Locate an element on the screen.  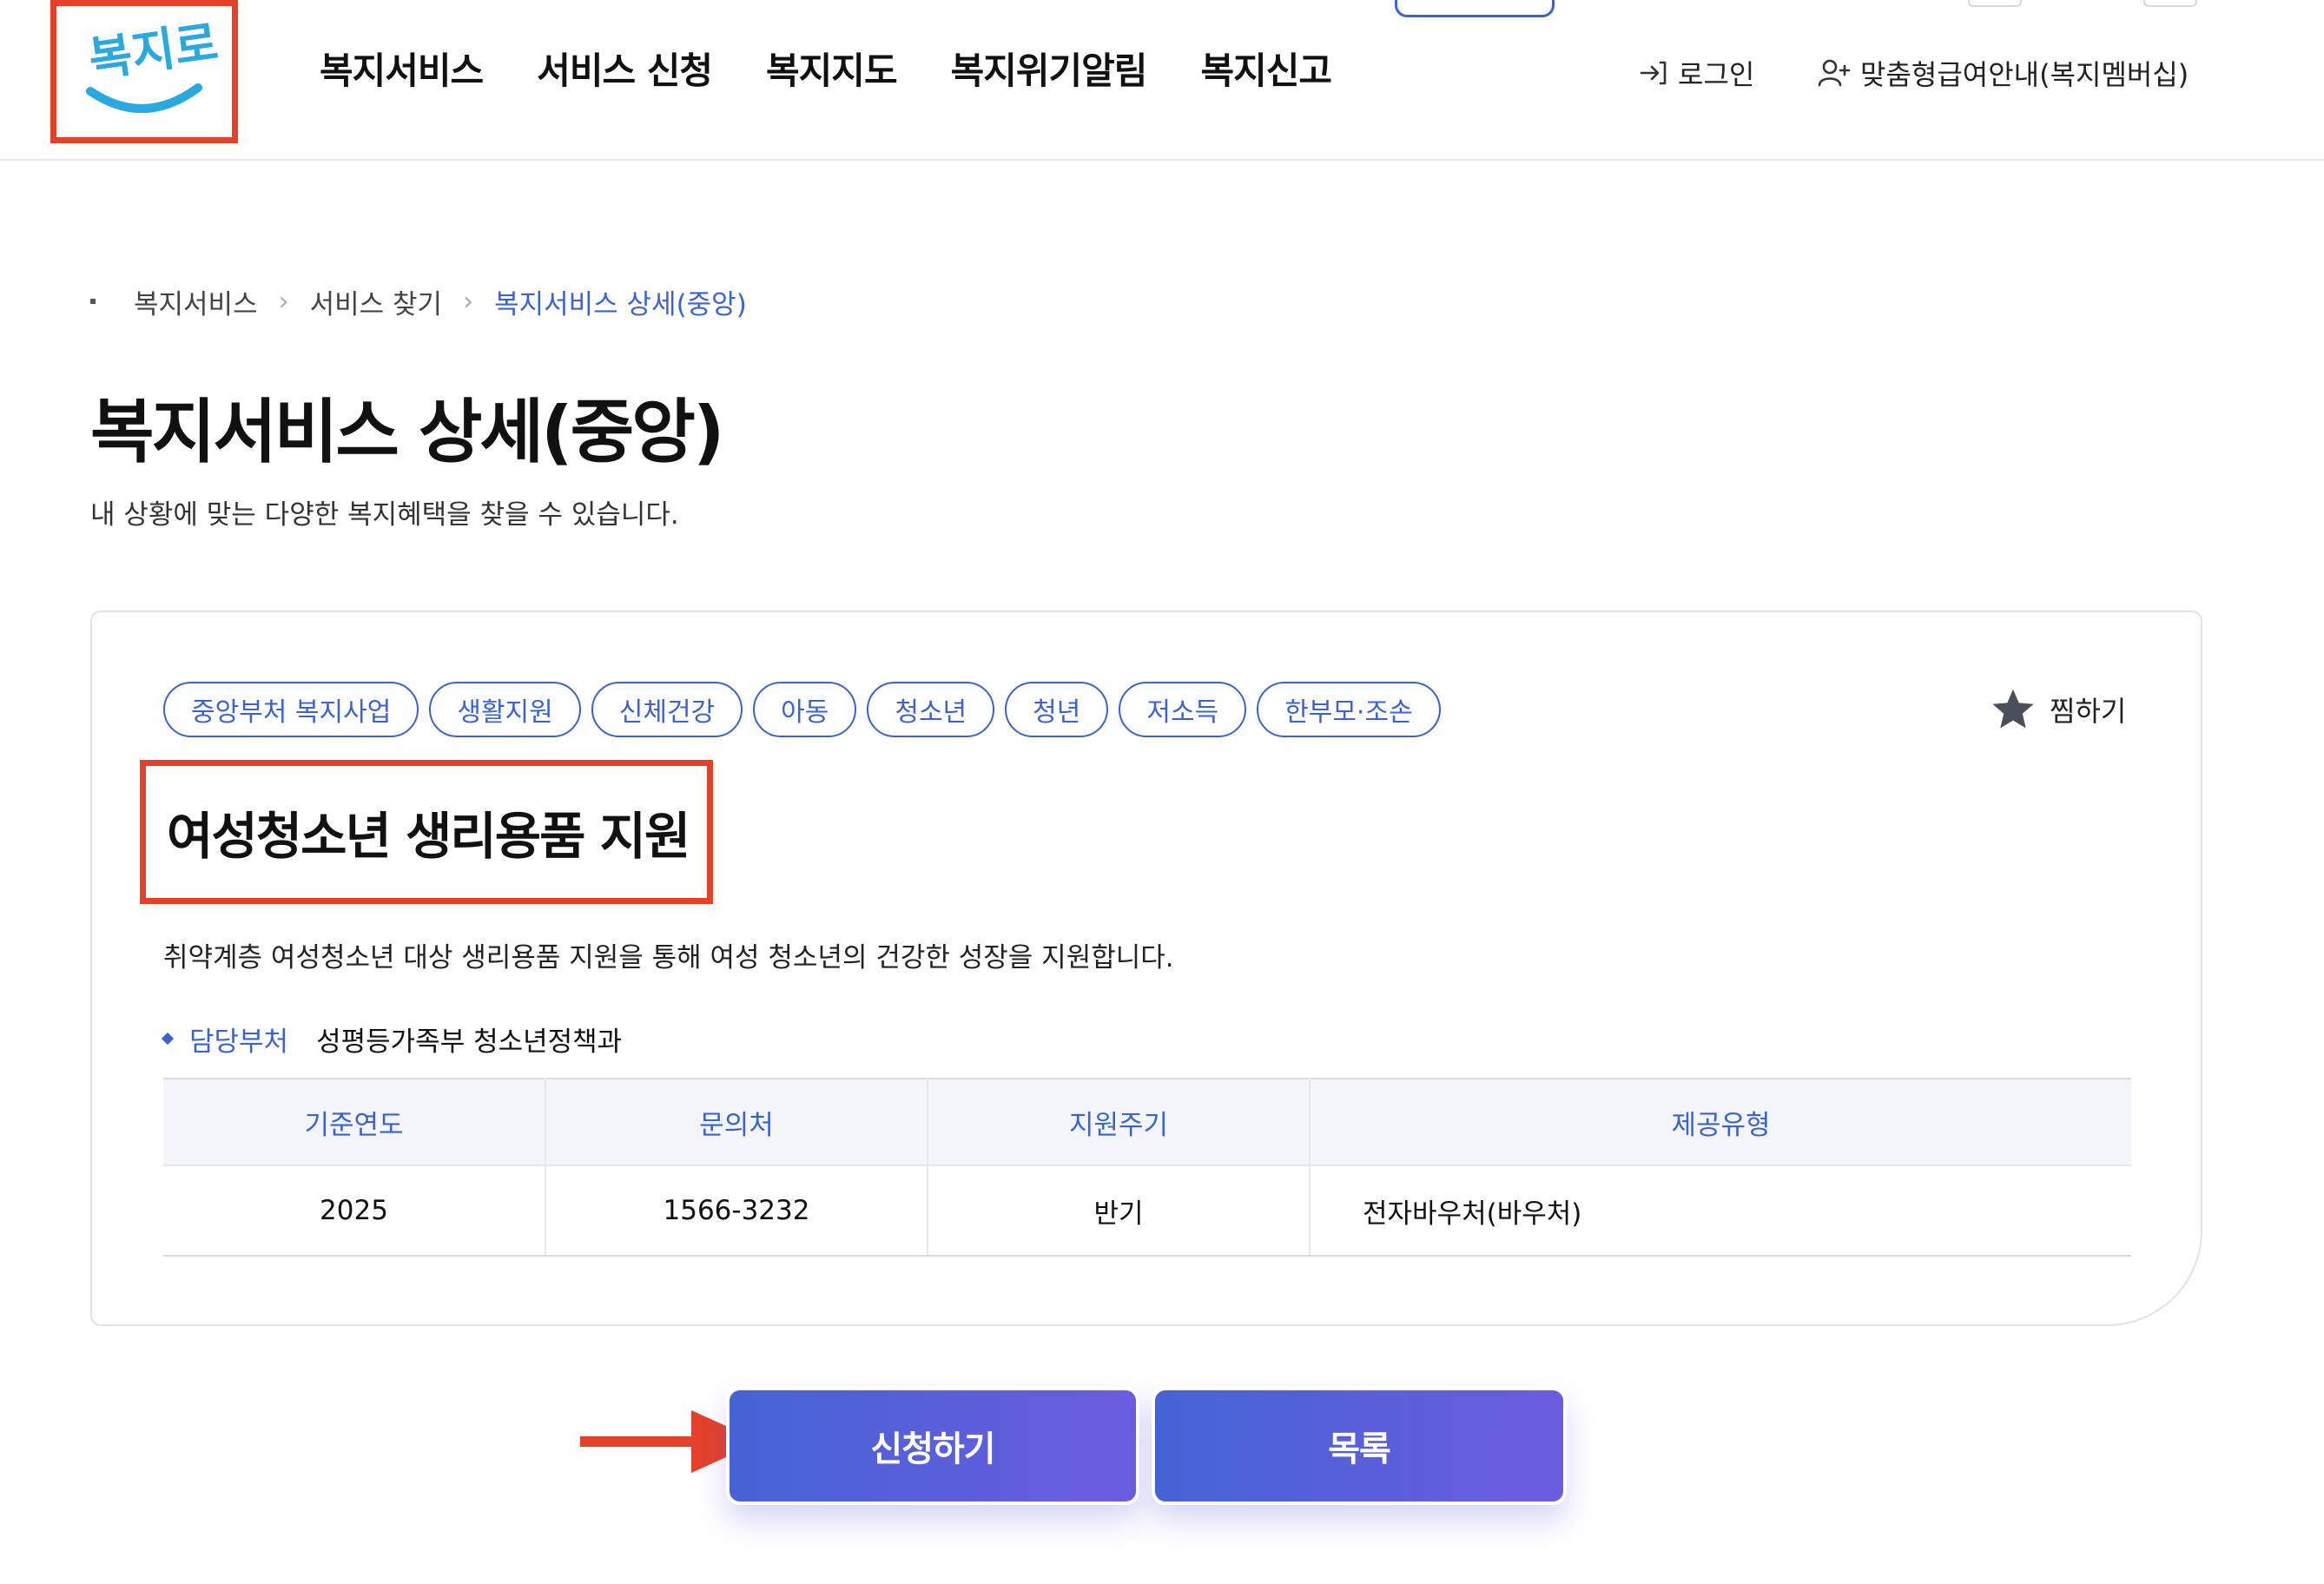
breadcrumb: 복지서비스 › 서비스 찾기 › 복지서비스 상세(중앙) is located at coordinates (418, 301).